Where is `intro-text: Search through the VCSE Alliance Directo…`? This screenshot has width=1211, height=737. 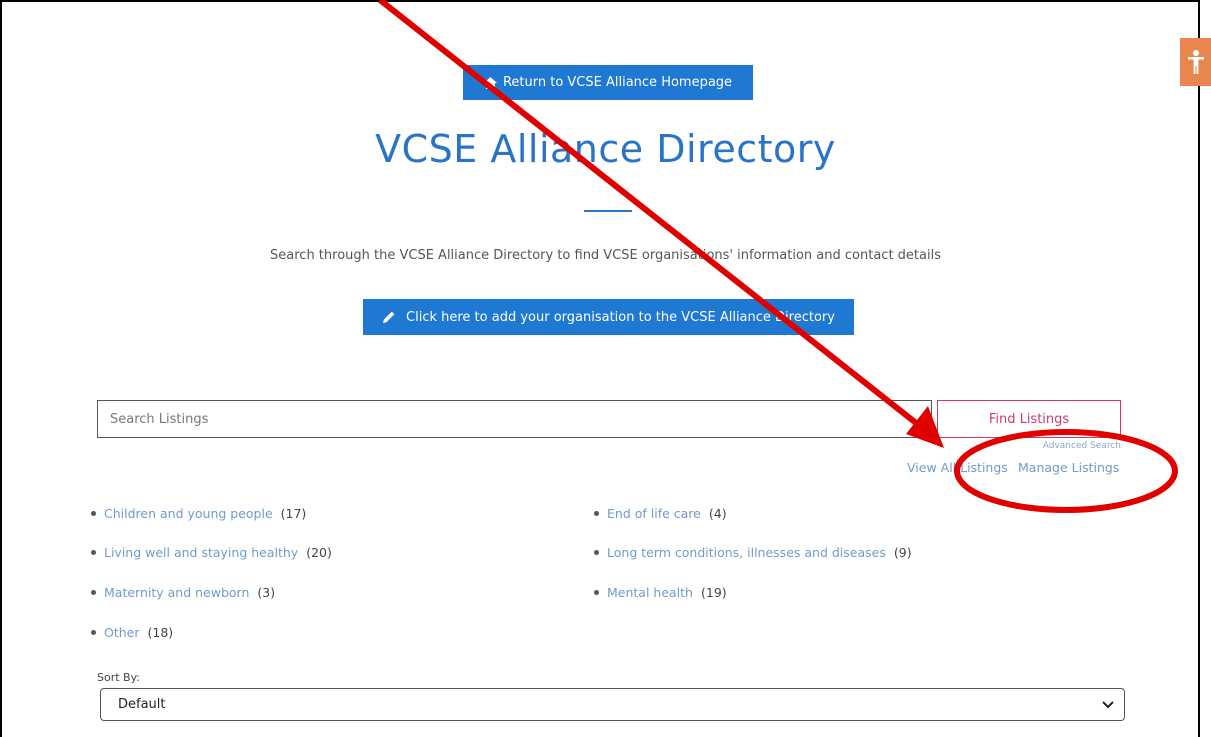 intro-text: Search through the VCSE Alliance Directo… is located at coordinates (605, 255).